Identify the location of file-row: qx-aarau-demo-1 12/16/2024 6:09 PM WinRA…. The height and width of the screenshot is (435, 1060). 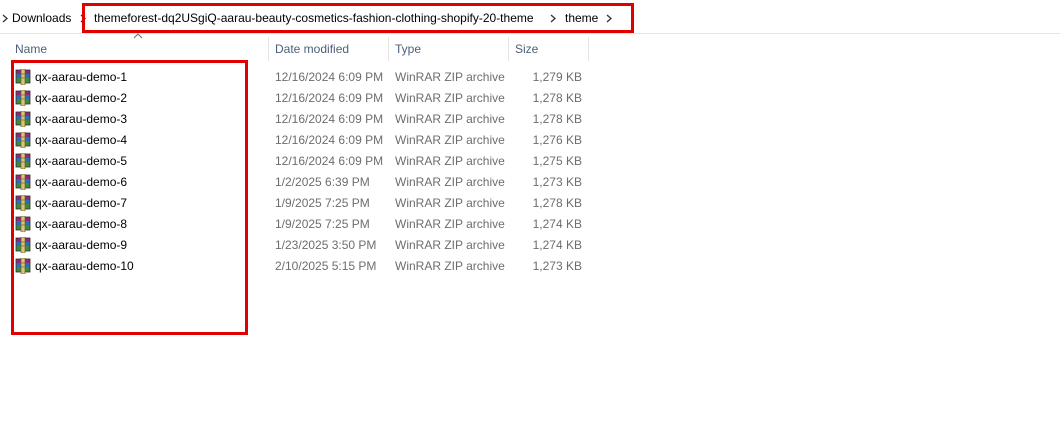
(302, 77).